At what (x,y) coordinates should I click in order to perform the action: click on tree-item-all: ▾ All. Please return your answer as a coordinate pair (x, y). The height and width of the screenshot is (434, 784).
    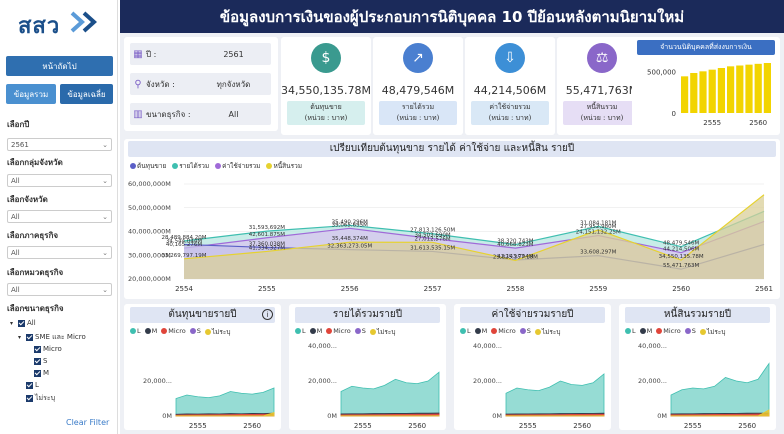
    Looking at the image, I should click on (23, 323).